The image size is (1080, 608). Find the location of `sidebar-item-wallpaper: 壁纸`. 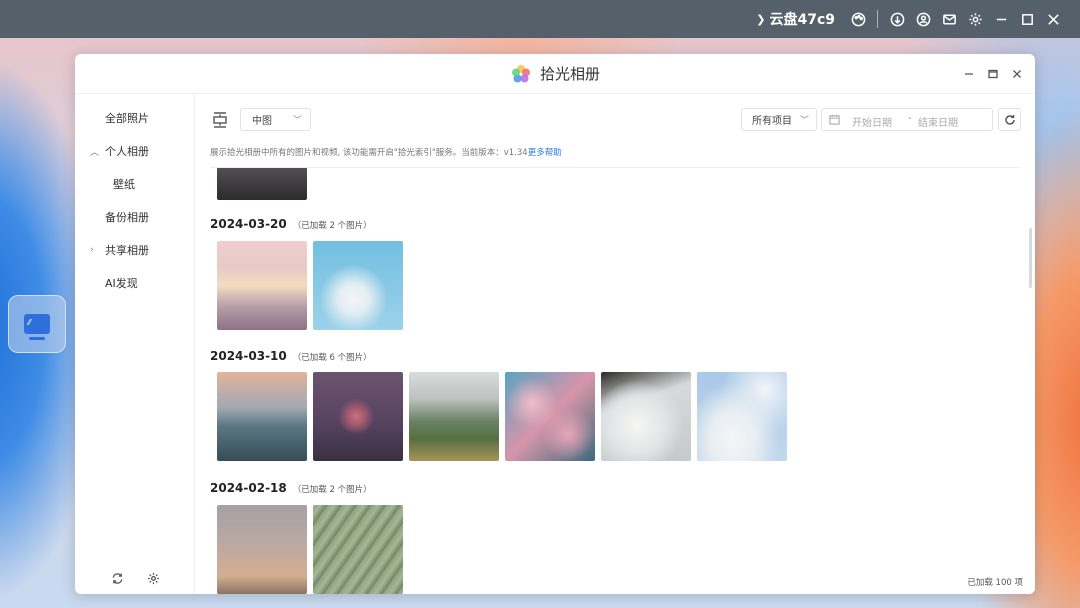

sidebar-item-wallpaper: 壁纸 is located at coordinates (135, 184).